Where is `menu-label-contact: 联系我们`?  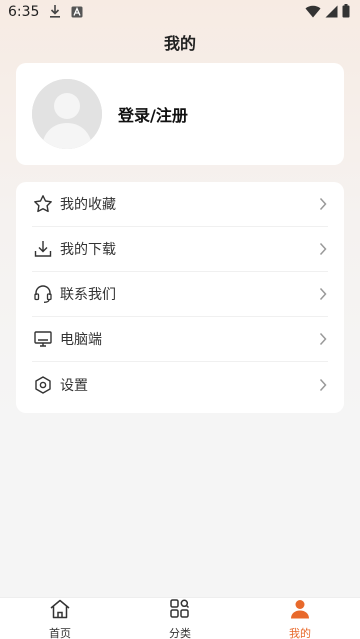 menu-label-contact: 联系我们 is located at coordinates (88, 295).